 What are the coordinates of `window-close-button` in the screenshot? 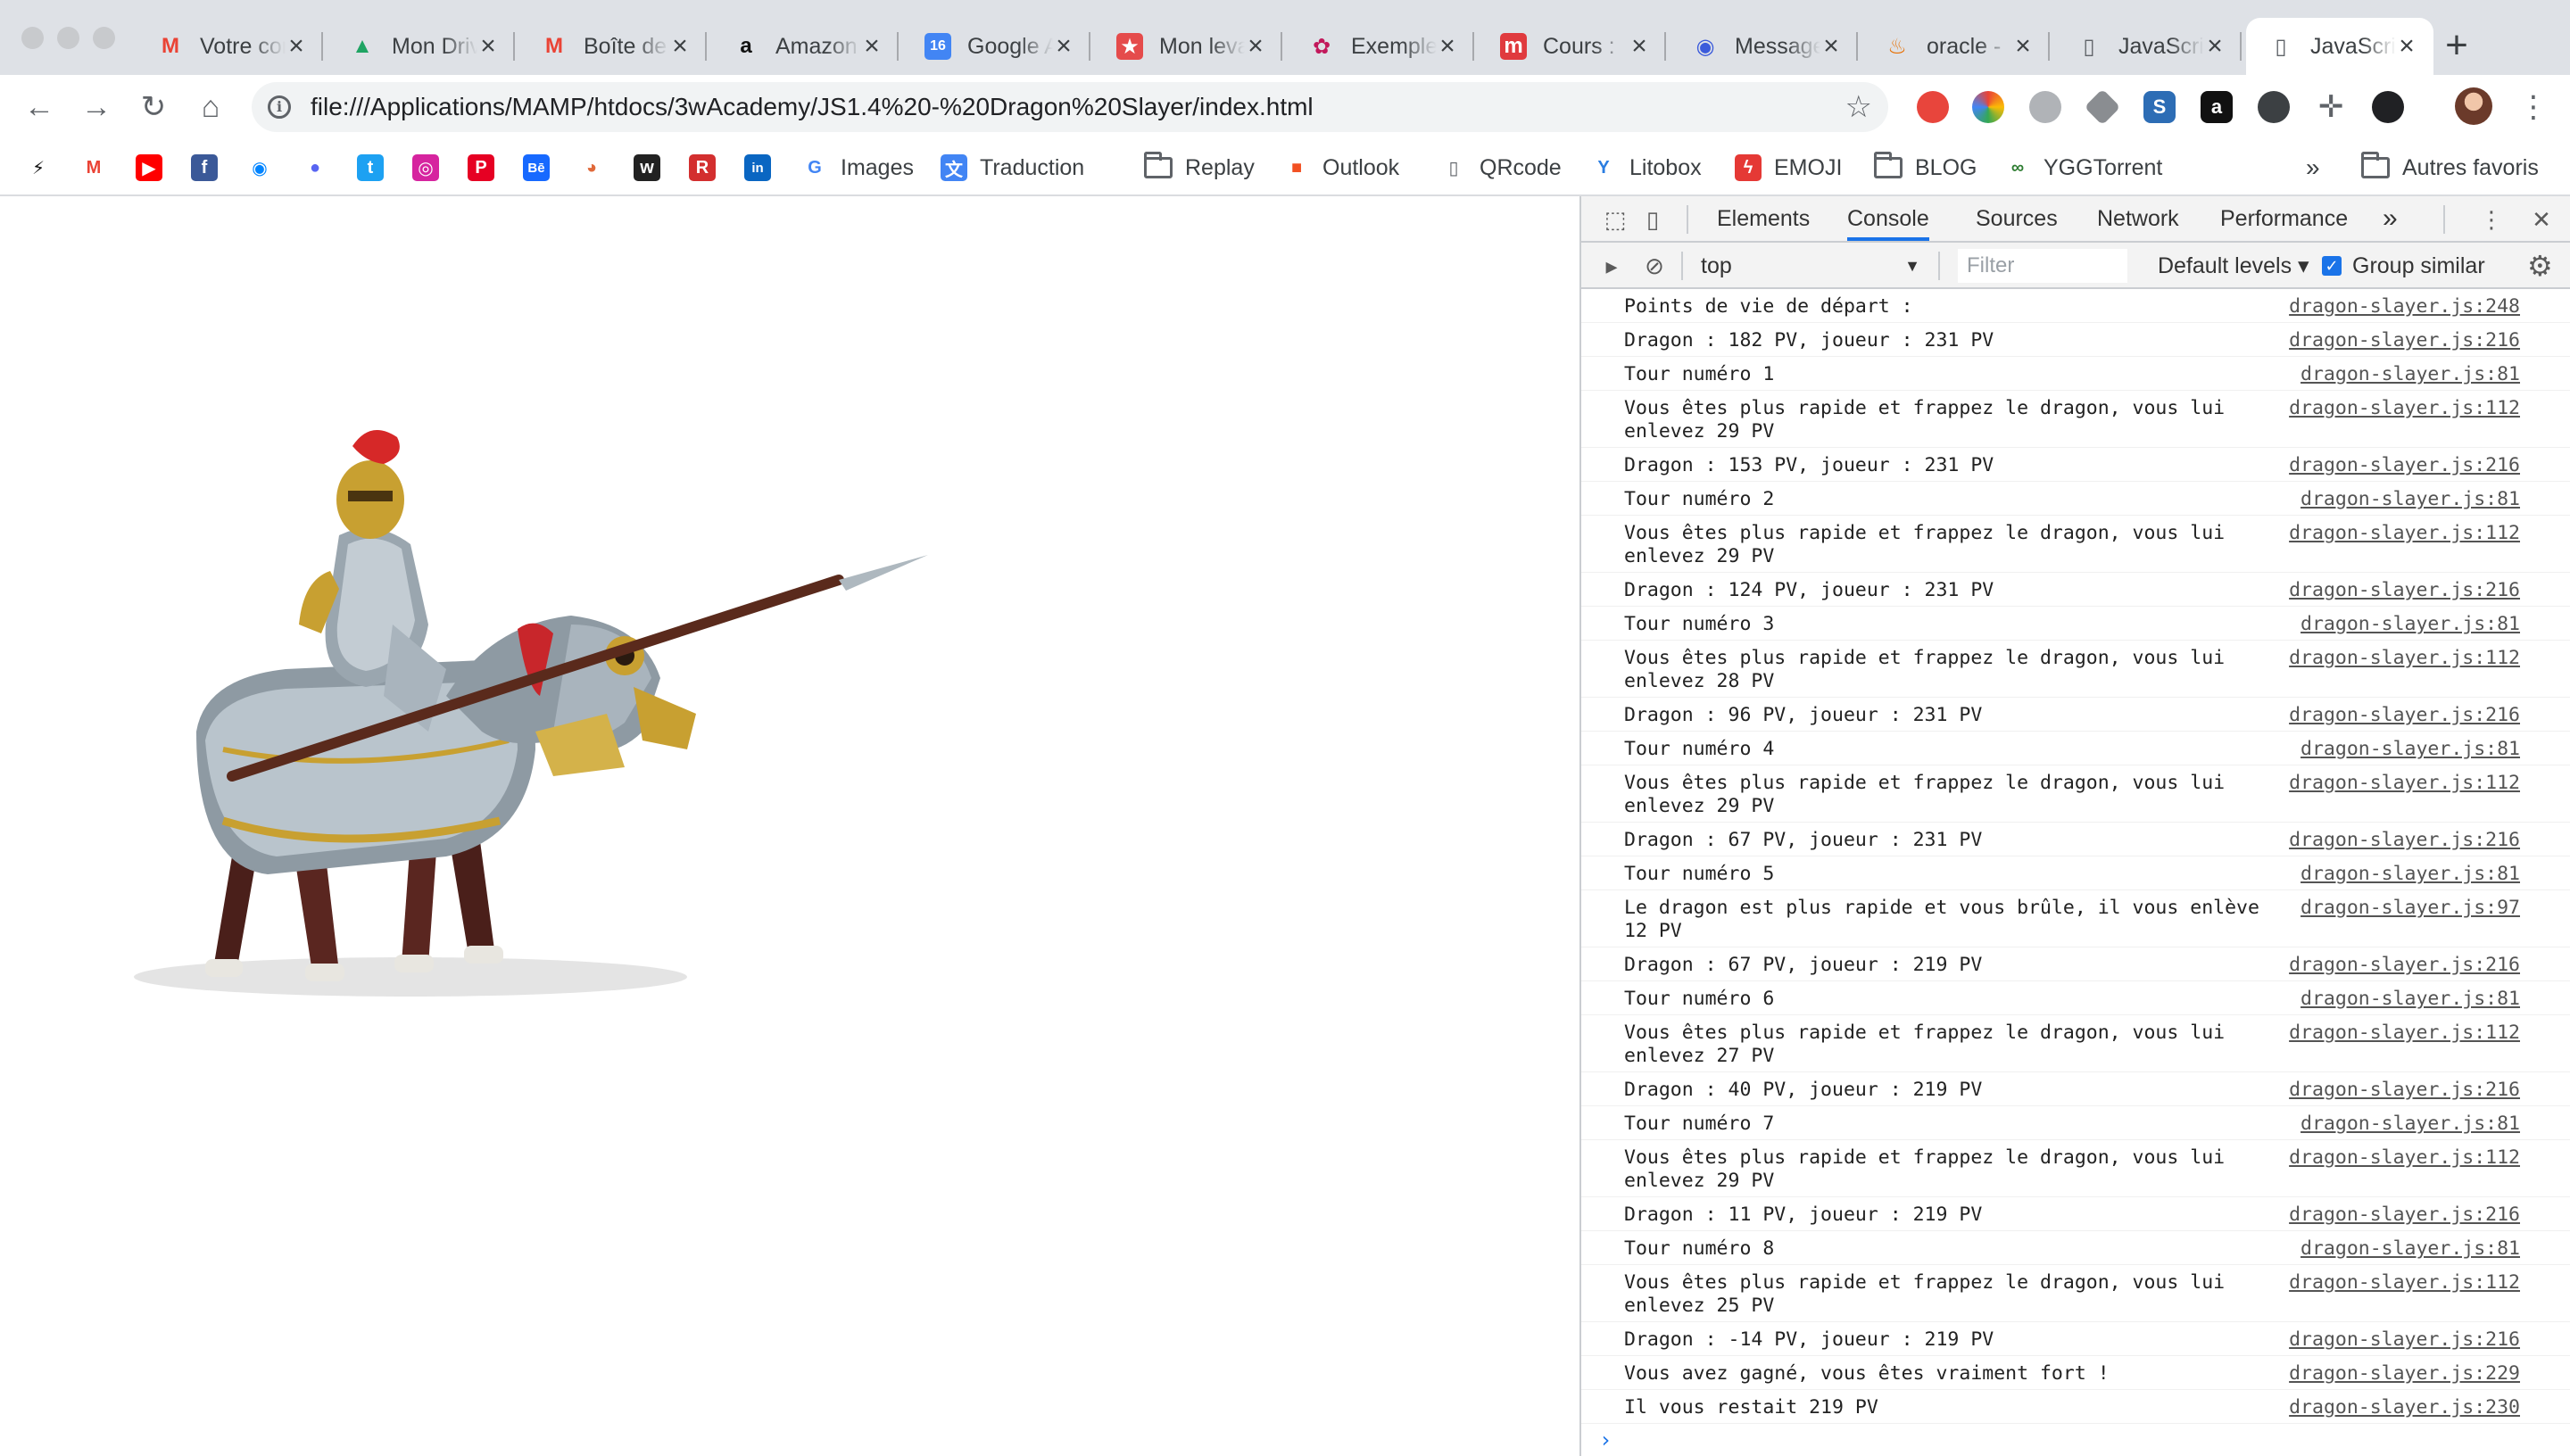 It's located at (32, 38).